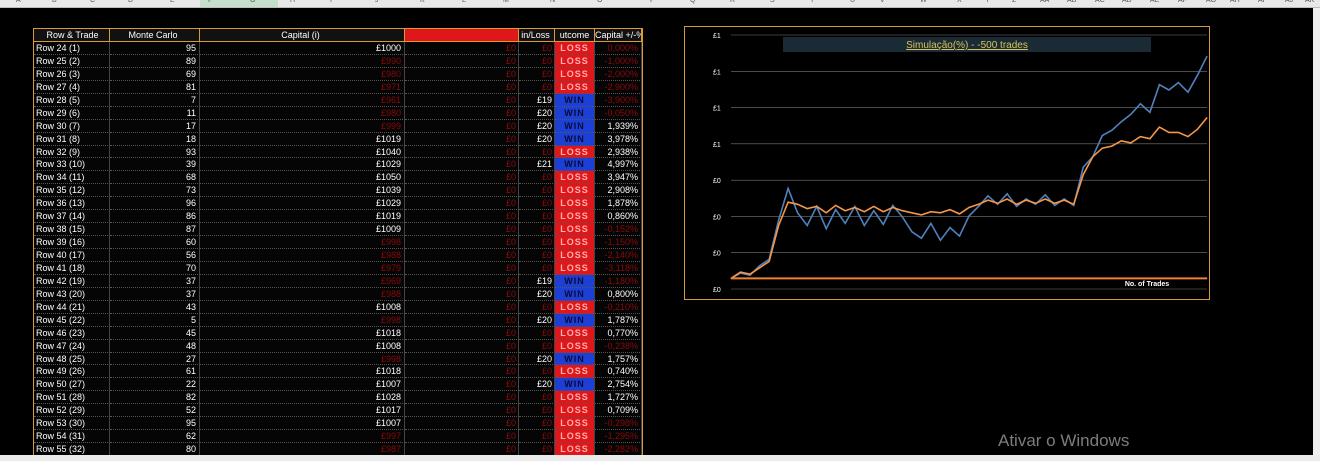 The image size is (1320, 461). What do you see at coordinates (1100, 2) in the screenshot?
I see `column-letter: AC` at bounding box center [1100, 2].